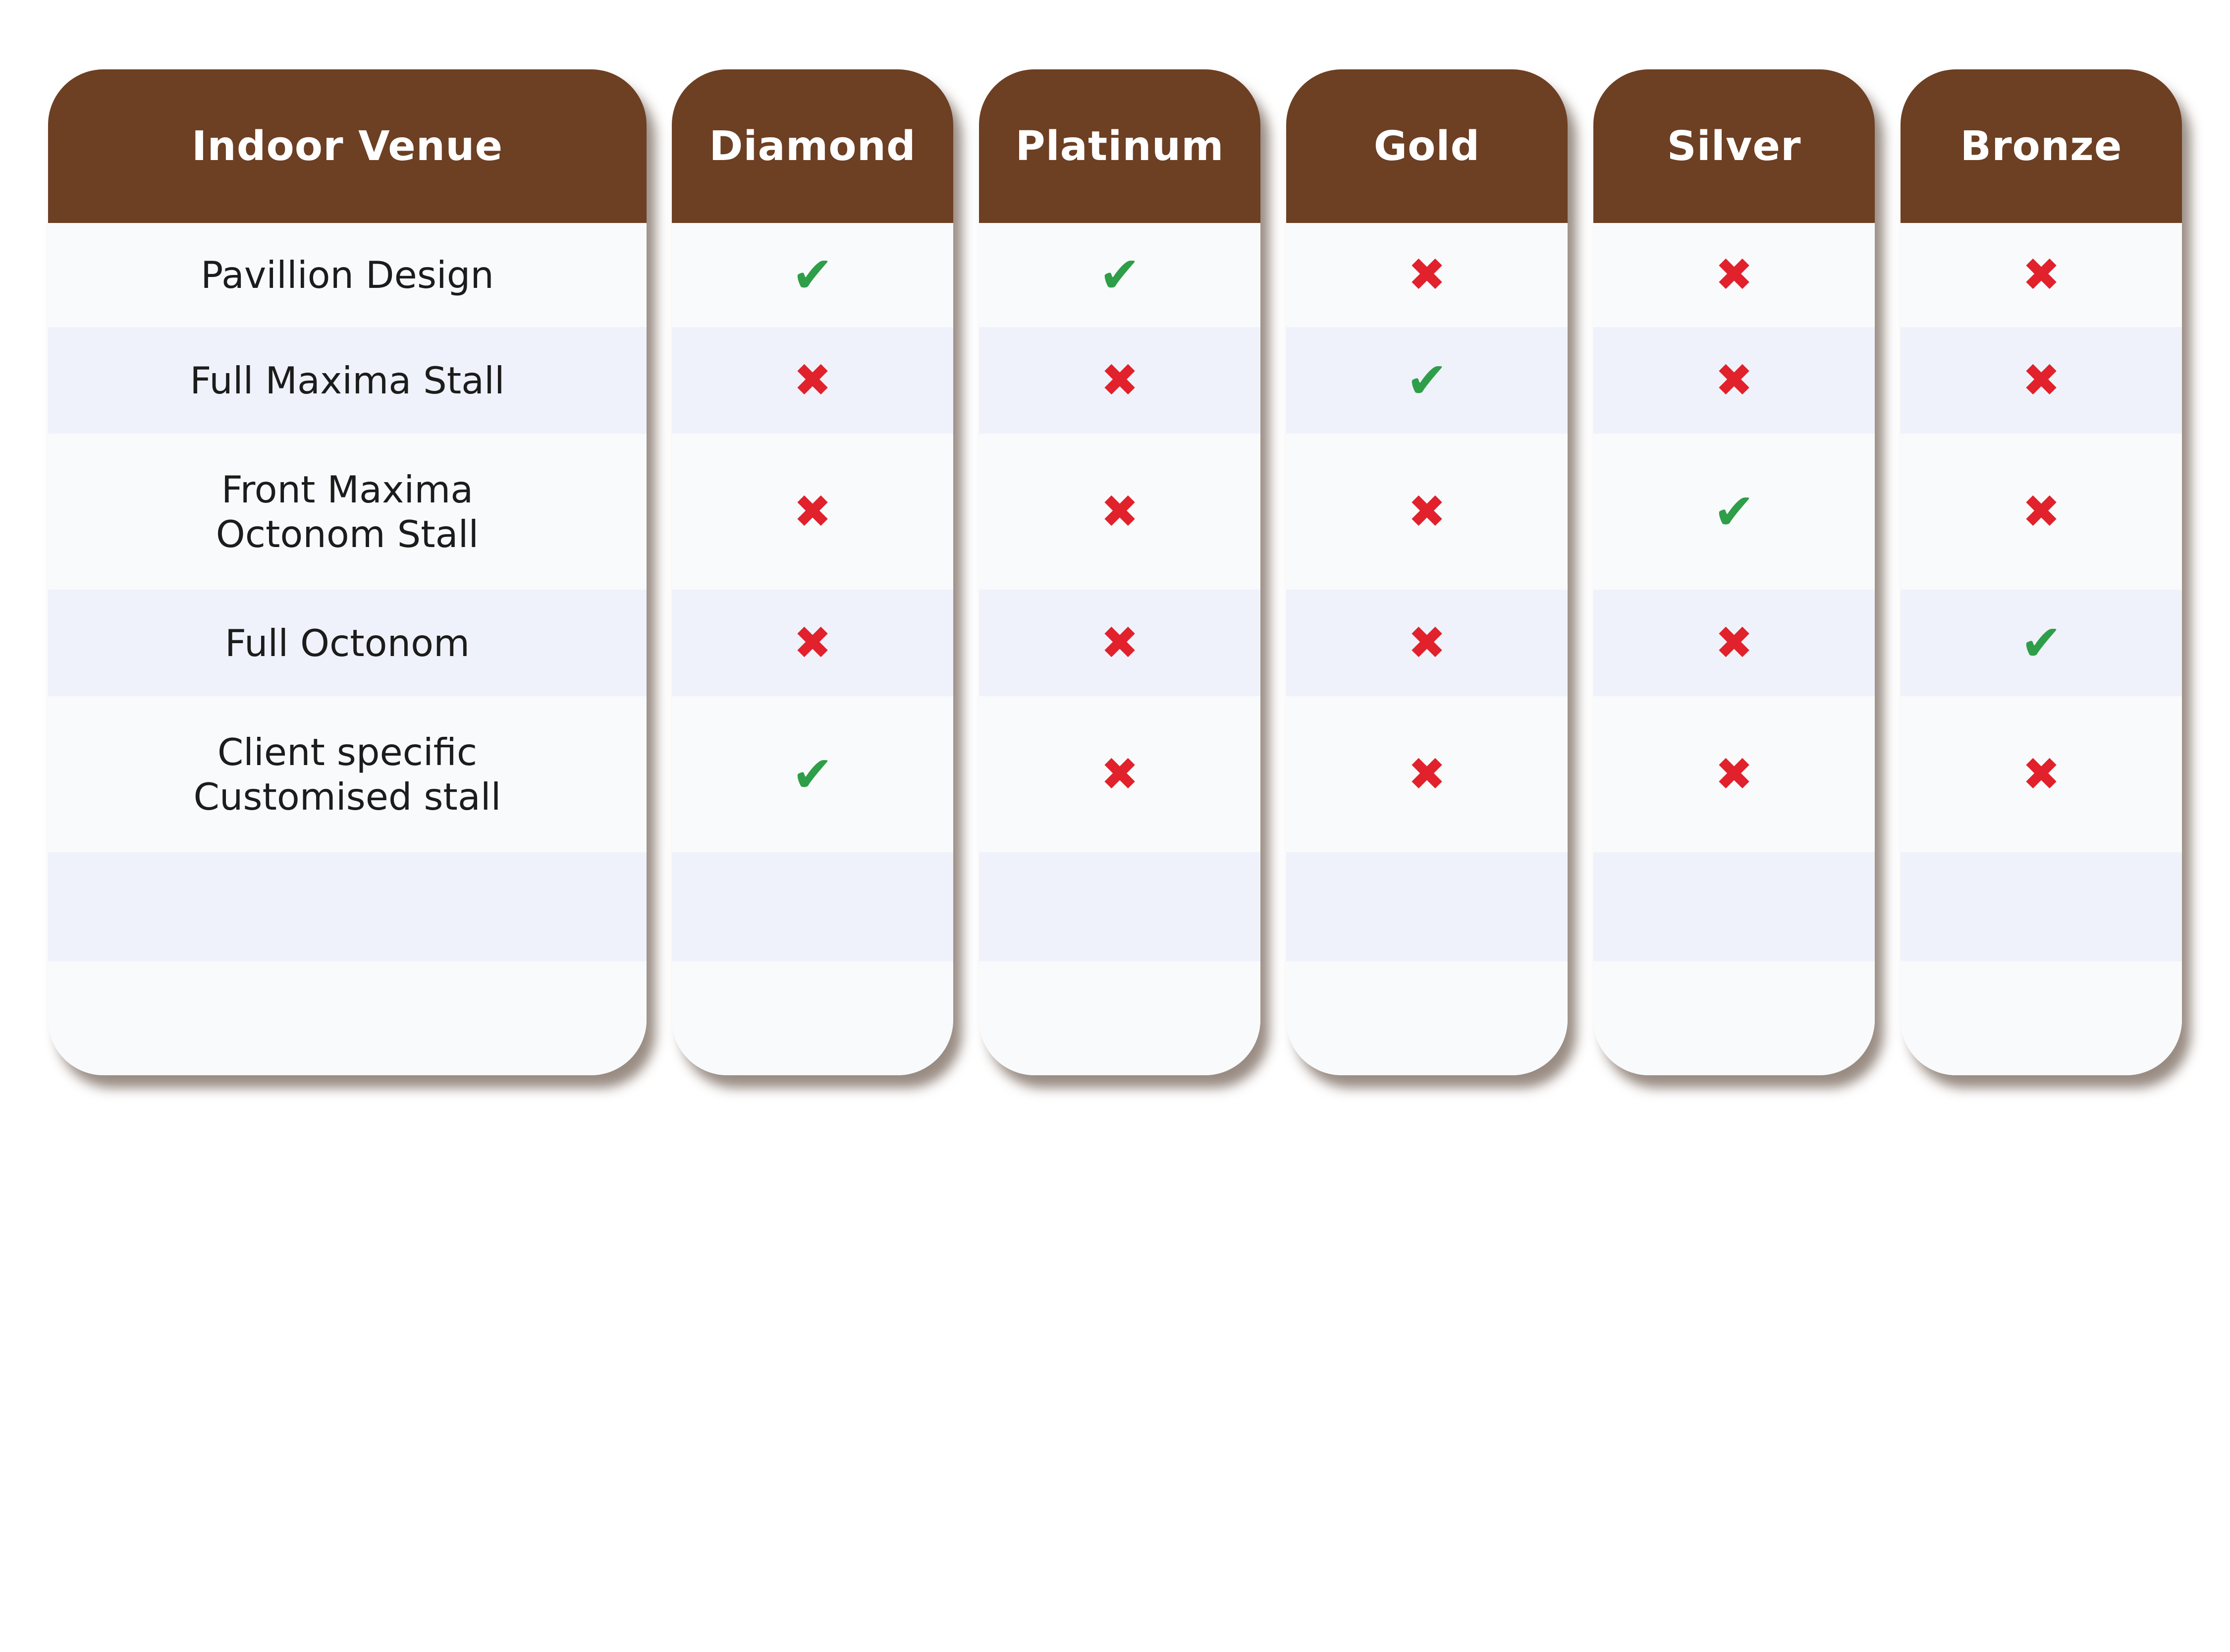 The height and width of the screenshot is (1652, 2230). I want to click on feature-label: Full Maxima Stall, so click(347, 380).